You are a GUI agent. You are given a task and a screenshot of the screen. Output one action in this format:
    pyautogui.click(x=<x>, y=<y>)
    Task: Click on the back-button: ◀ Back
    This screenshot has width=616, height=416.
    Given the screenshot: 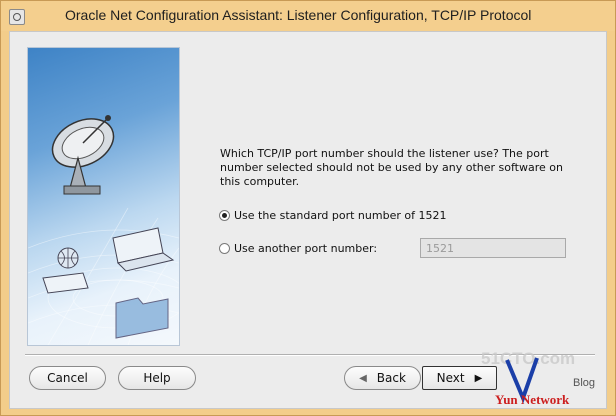 What is the action you would take?
    pyautogui.click(x=382, y=378)
    